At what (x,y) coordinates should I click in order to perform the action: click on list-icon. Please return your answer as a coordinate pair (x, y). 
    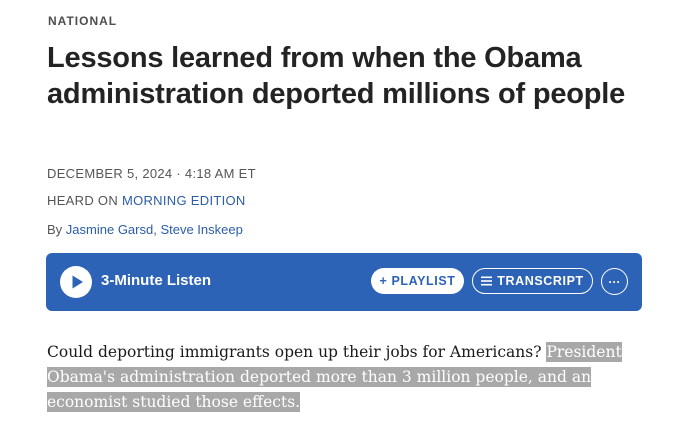
    Looking at the image, I should click on (487, 281).